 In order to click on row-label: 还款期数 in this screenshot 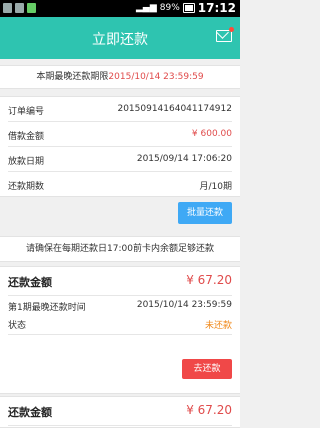, I will do `click(26, 187)`.